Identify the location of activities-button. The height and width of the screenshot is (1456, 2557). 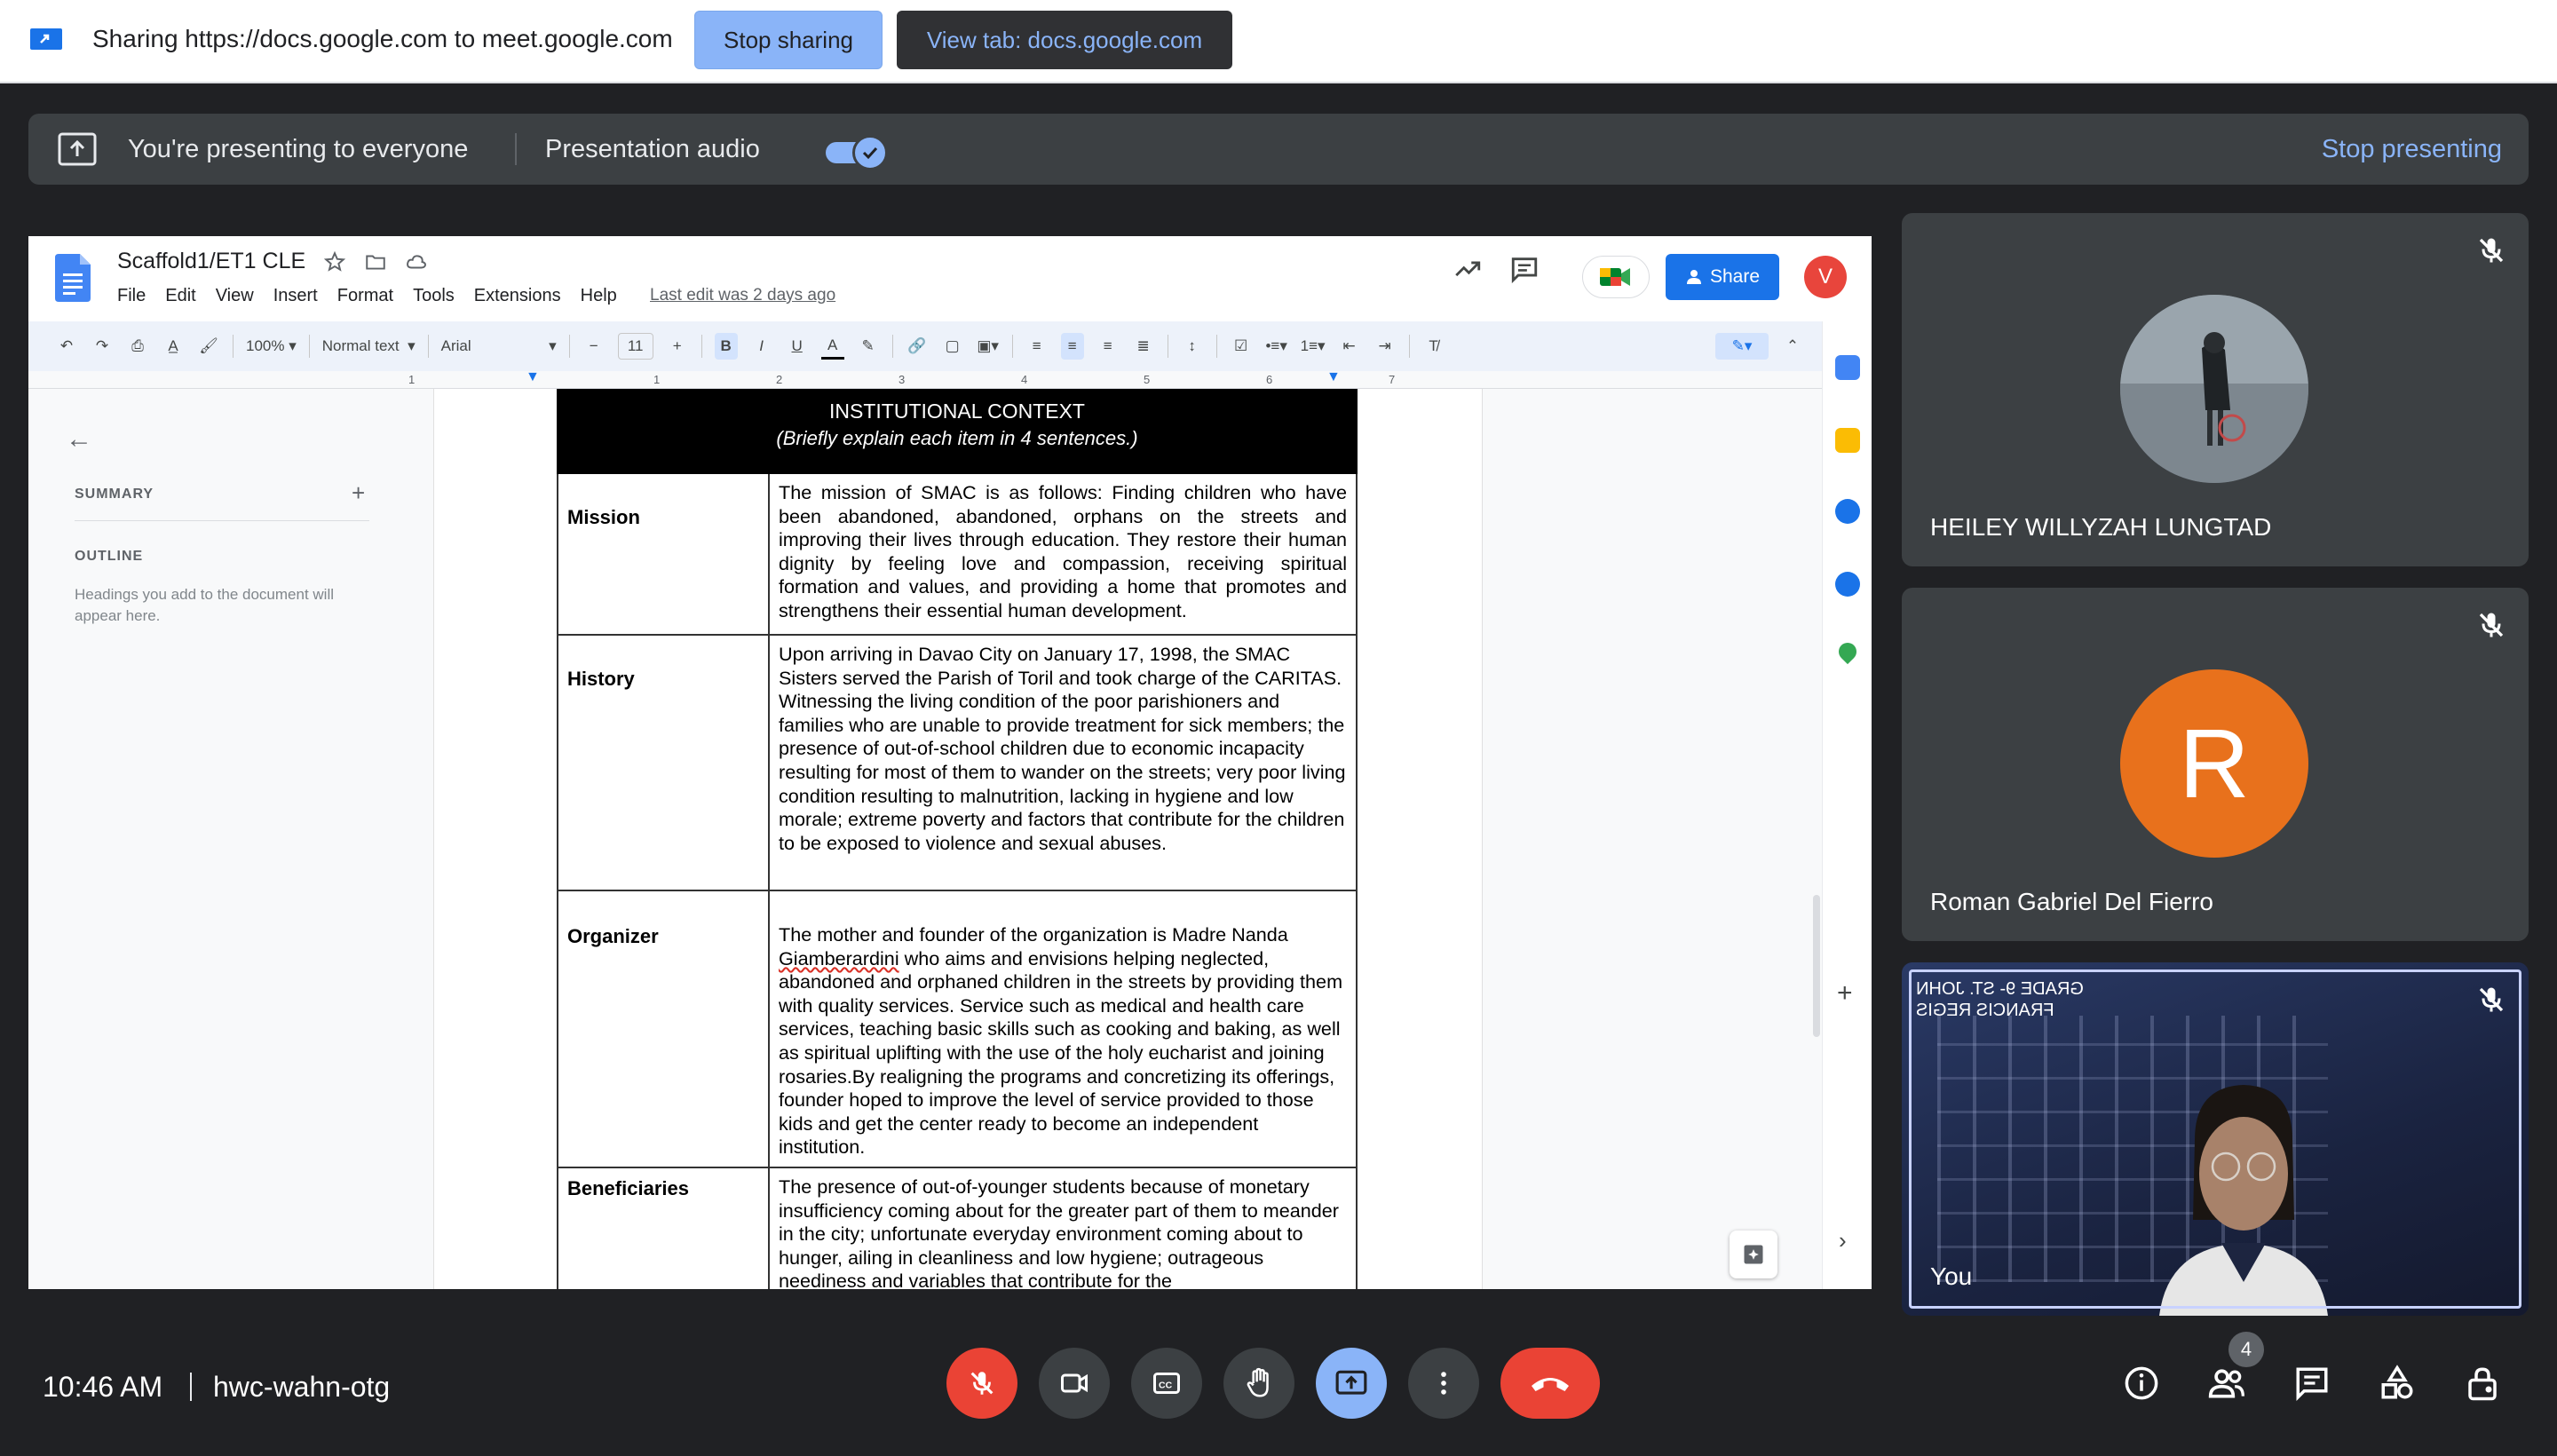
(2397, 1383).